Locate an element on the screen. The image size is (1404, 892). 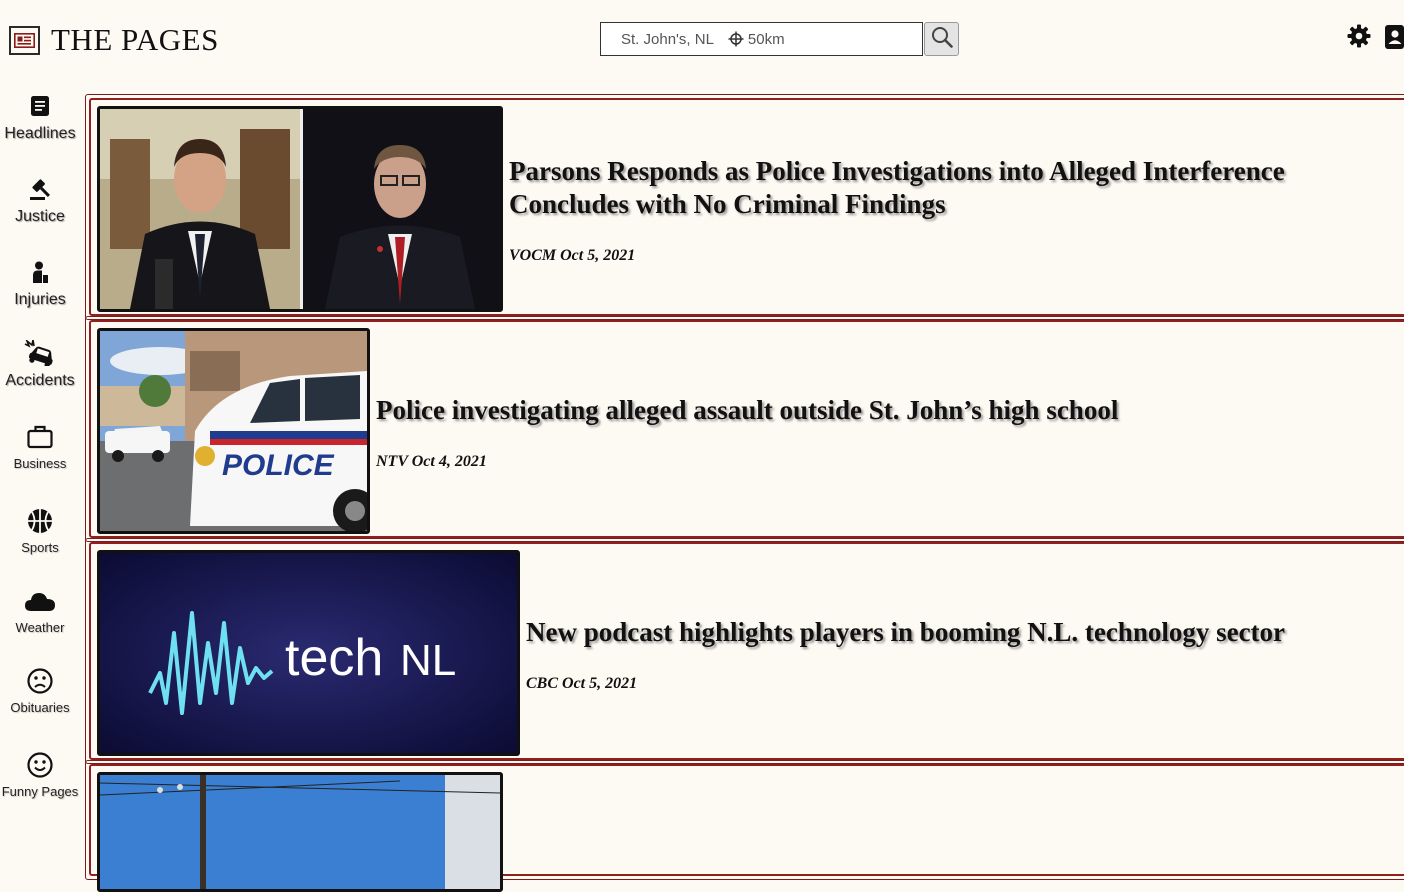
sidebar-item-headlines: Headlines is located at coordinates (40, 118).